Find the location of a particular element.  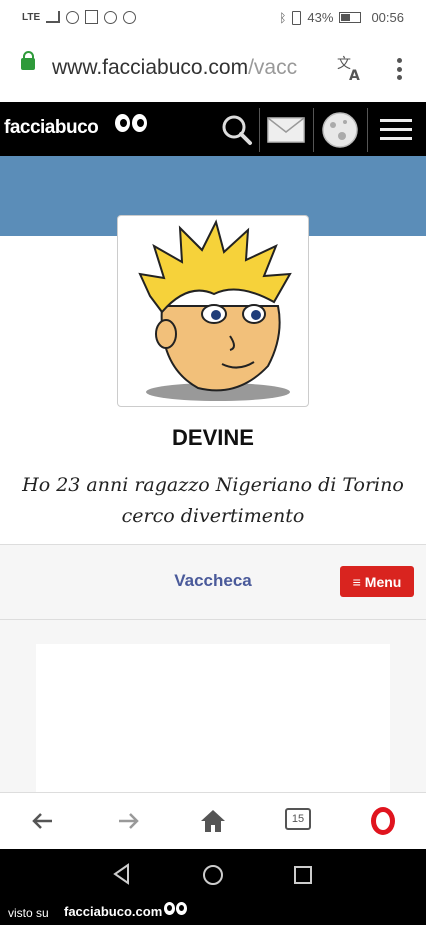

system-home-icon is located at coordinates (213, 875).